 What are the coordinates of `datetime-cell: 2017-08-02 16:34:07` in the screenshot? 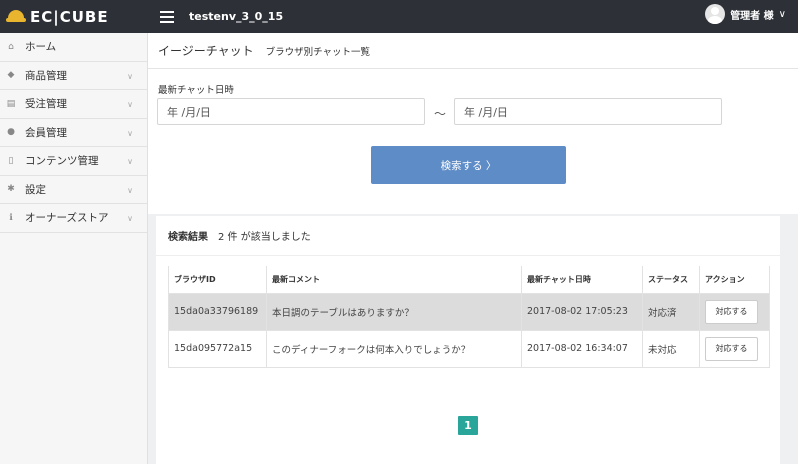 It's located at (582, 349).